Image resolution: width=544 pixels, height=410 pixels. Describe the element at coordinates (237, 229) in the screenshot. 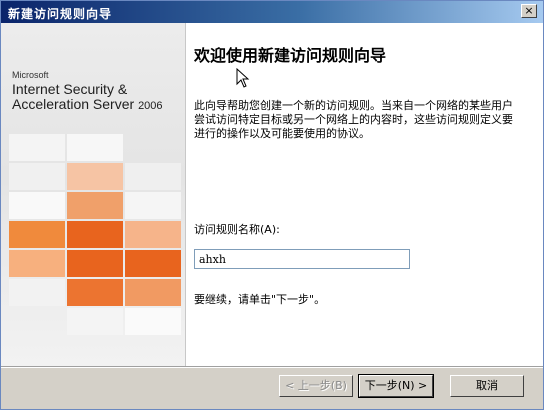

I see `rule-name-label: 访问规则名称(A):` at that location.